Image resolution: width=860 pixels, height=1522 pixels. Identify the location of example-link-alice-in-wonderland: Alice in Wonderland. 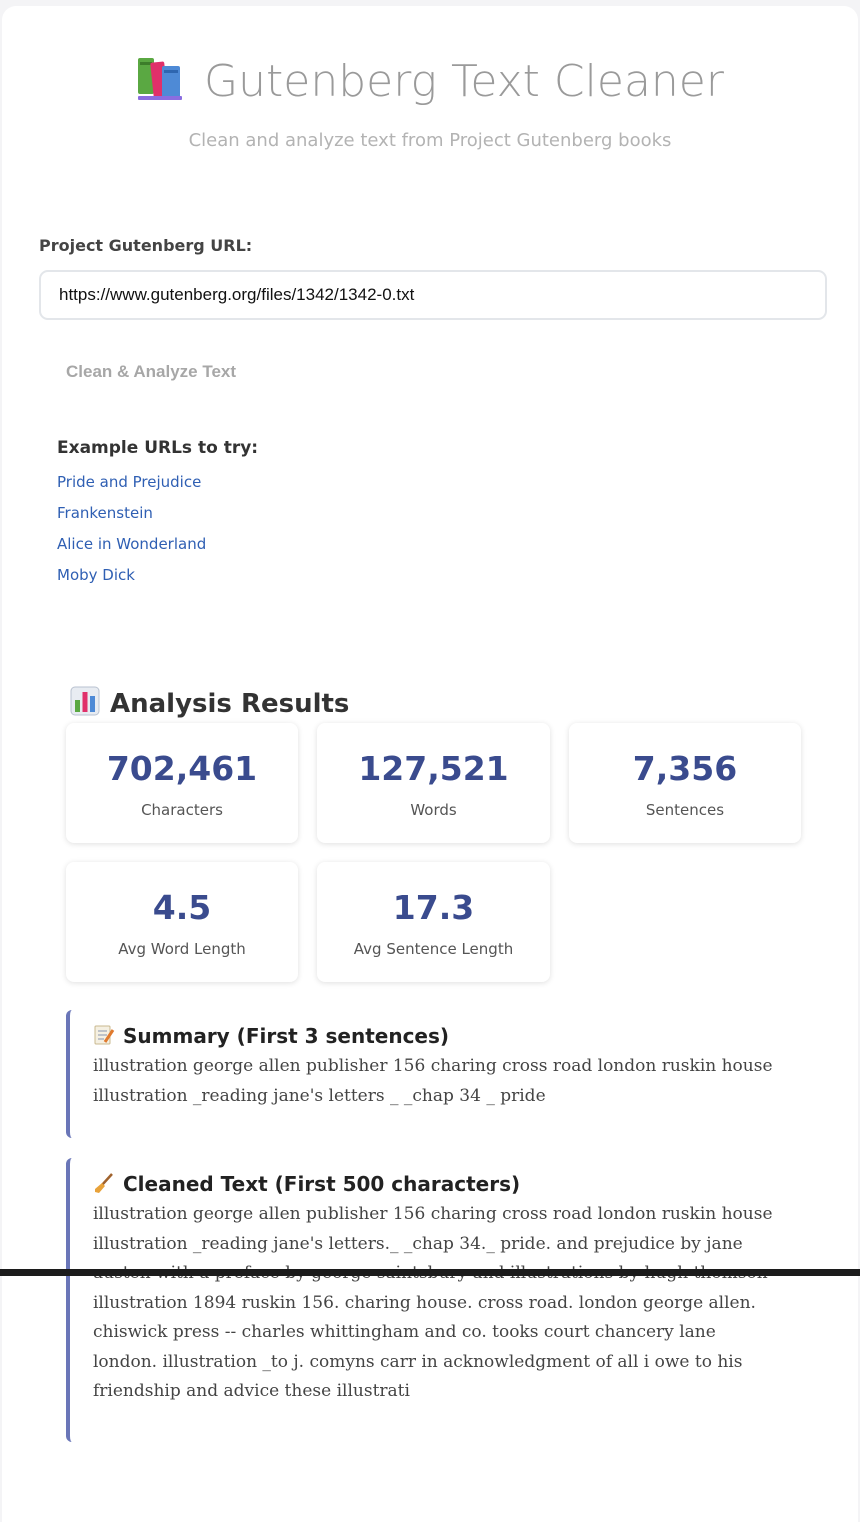
(157, 549).